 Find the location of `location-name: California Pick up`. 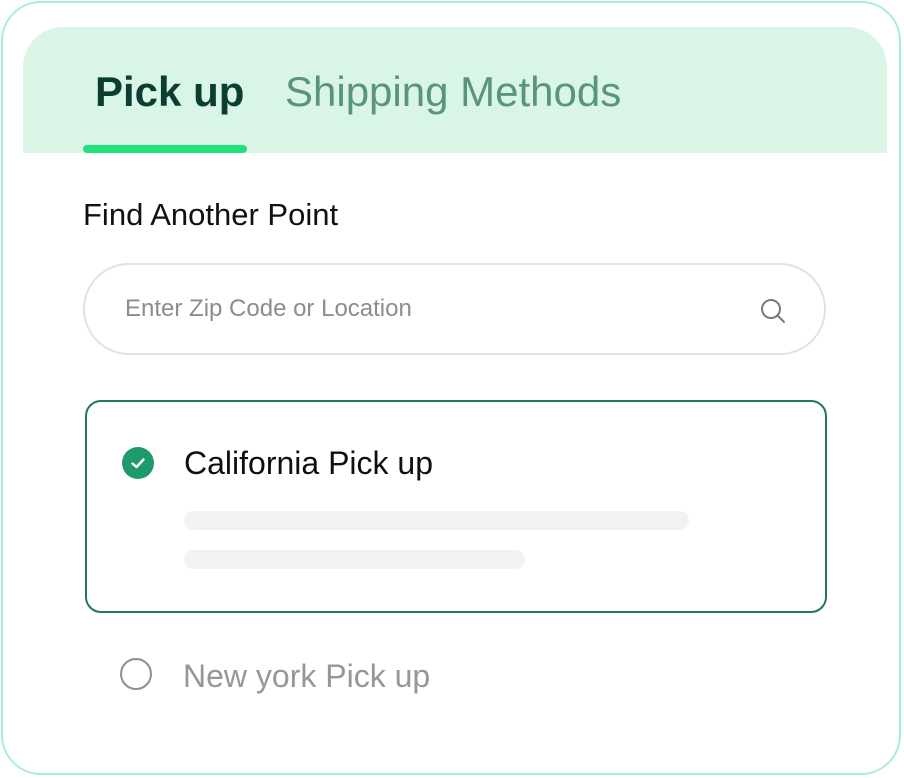

location-name: California Pick up is located at coordinates (308, 463).